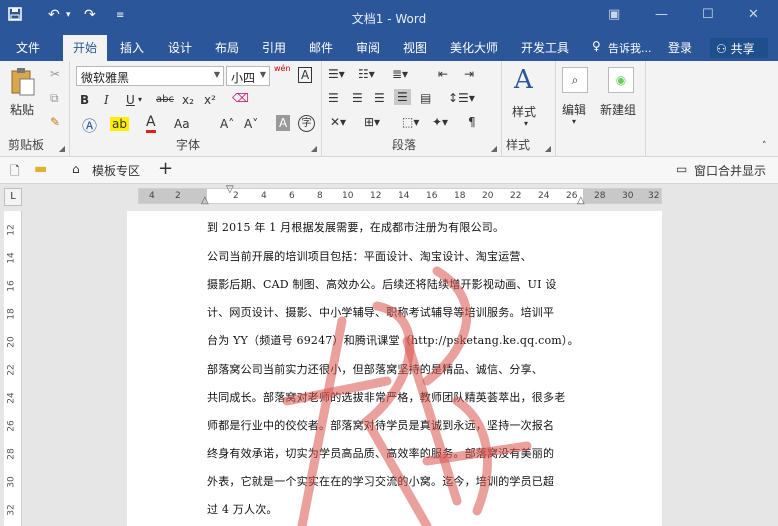 This screenshot has height=526, width=778. What do you see at coordinates (84, 100) in the screenshot?
I see `bold-button: B` at bounding box center [84, 100].